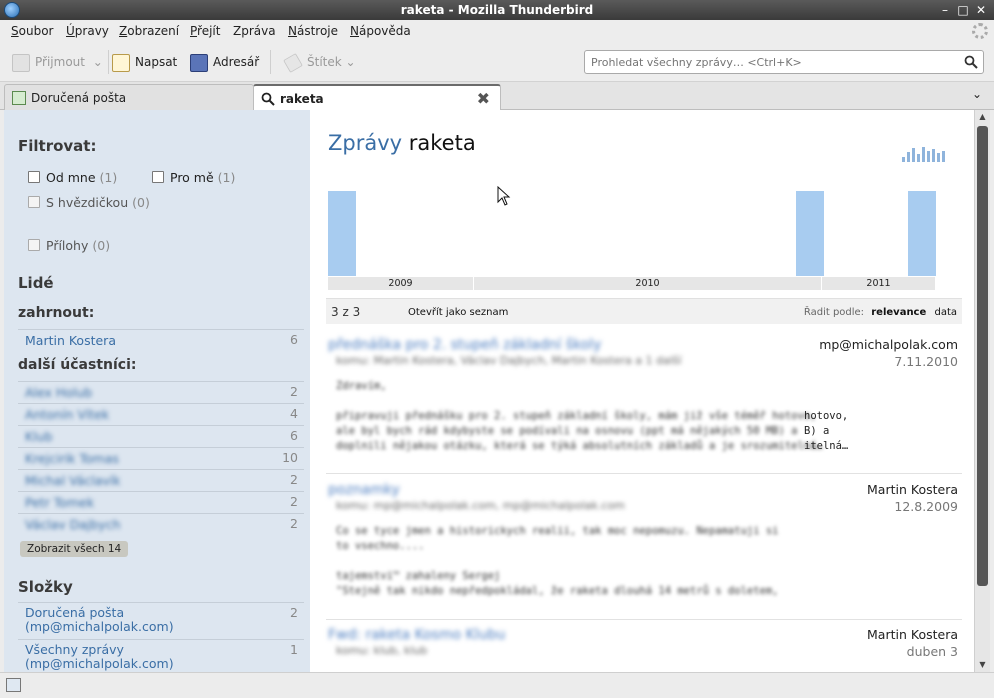 The height and width of the screenshot is (698, 994). What do you see at coordinates (364, 490) in the screenshot?
I see `message-subject: poznamky` at bounding box center [364, 490].